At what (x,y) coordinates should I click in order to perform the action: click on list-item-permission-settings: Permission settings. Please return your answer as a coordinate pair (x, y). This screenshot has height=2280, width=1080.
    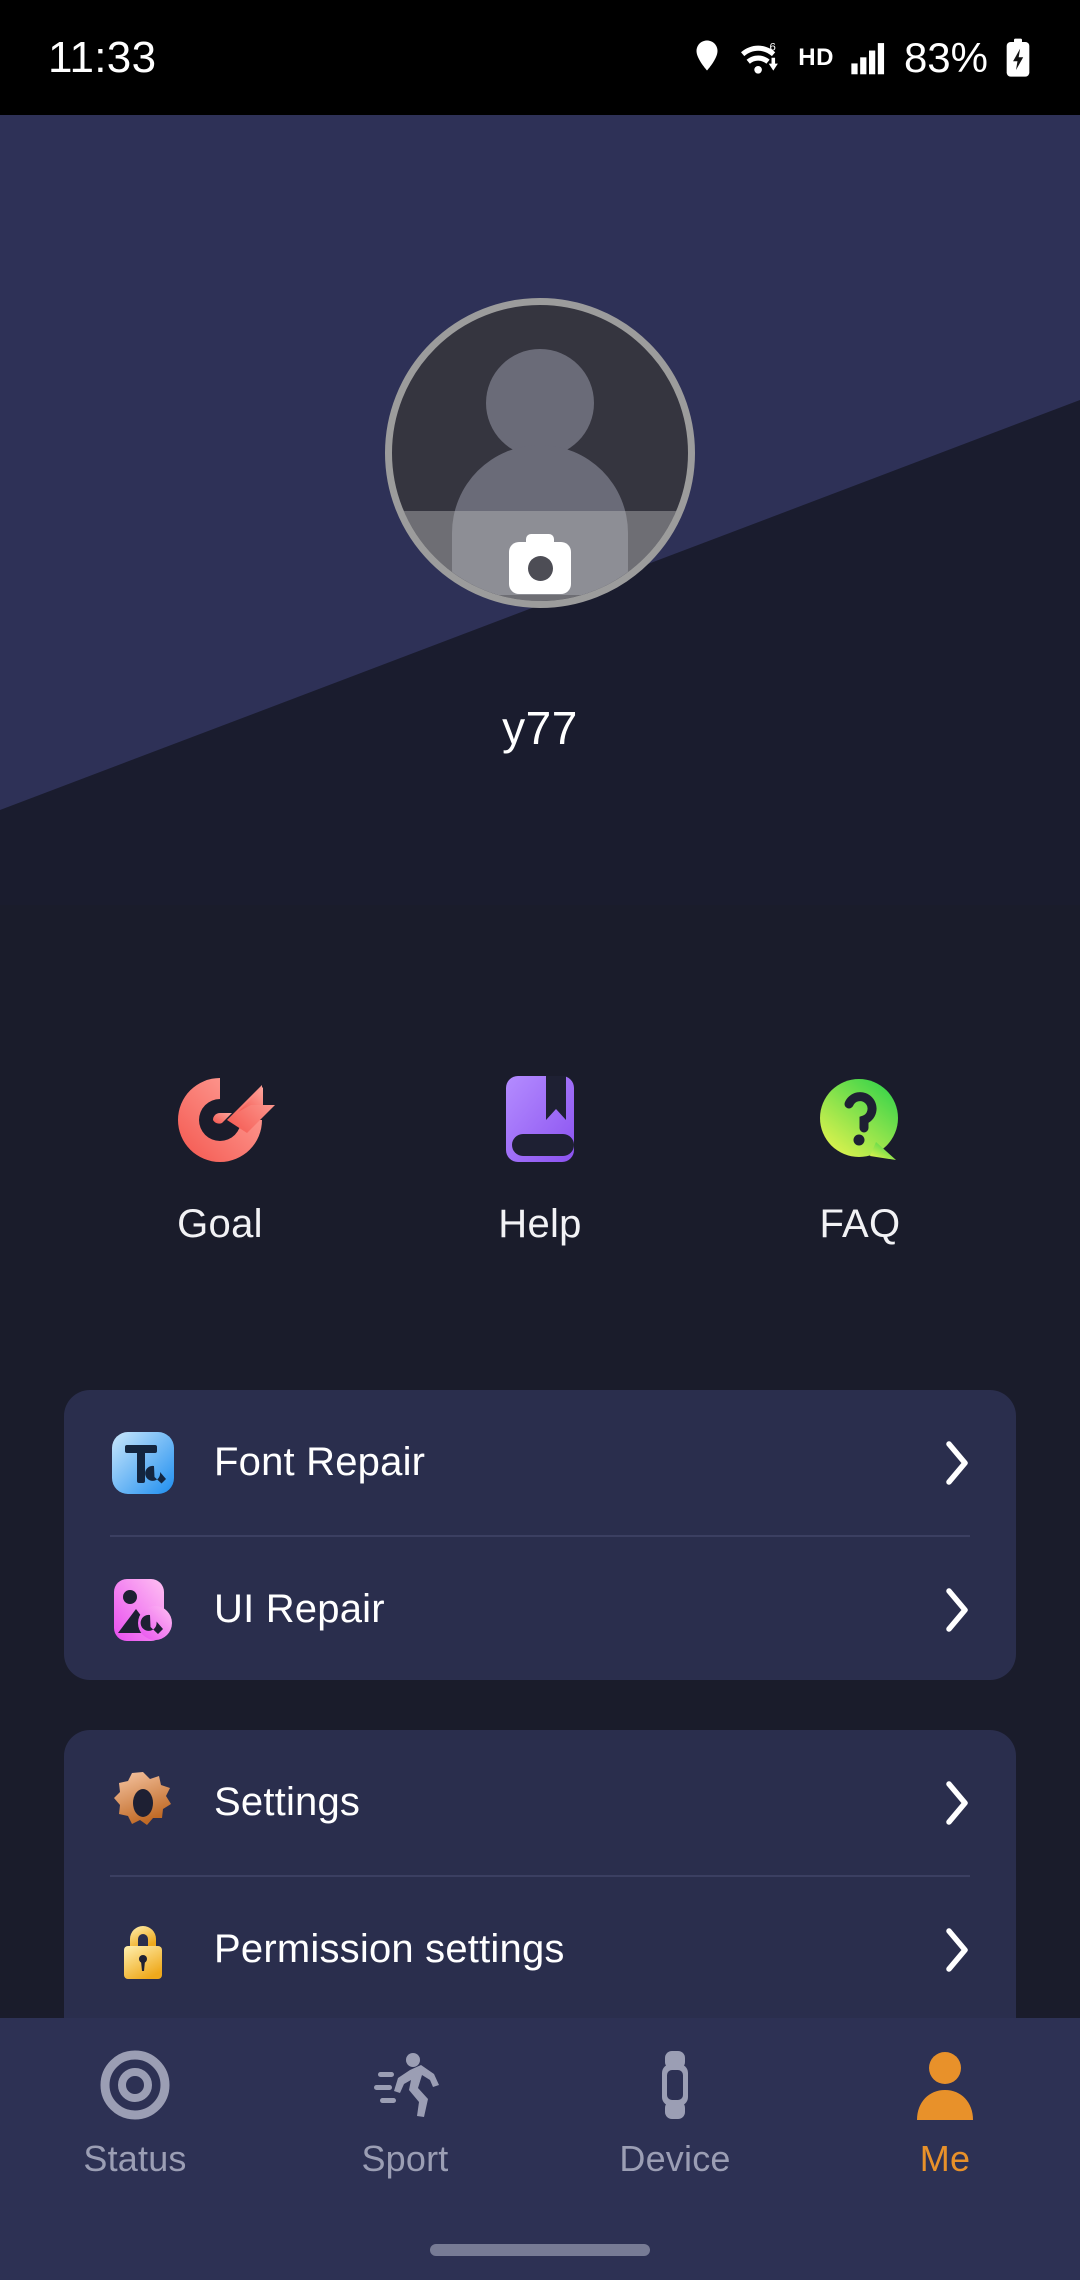
    Looking at the image, I should click on (540, 1949).